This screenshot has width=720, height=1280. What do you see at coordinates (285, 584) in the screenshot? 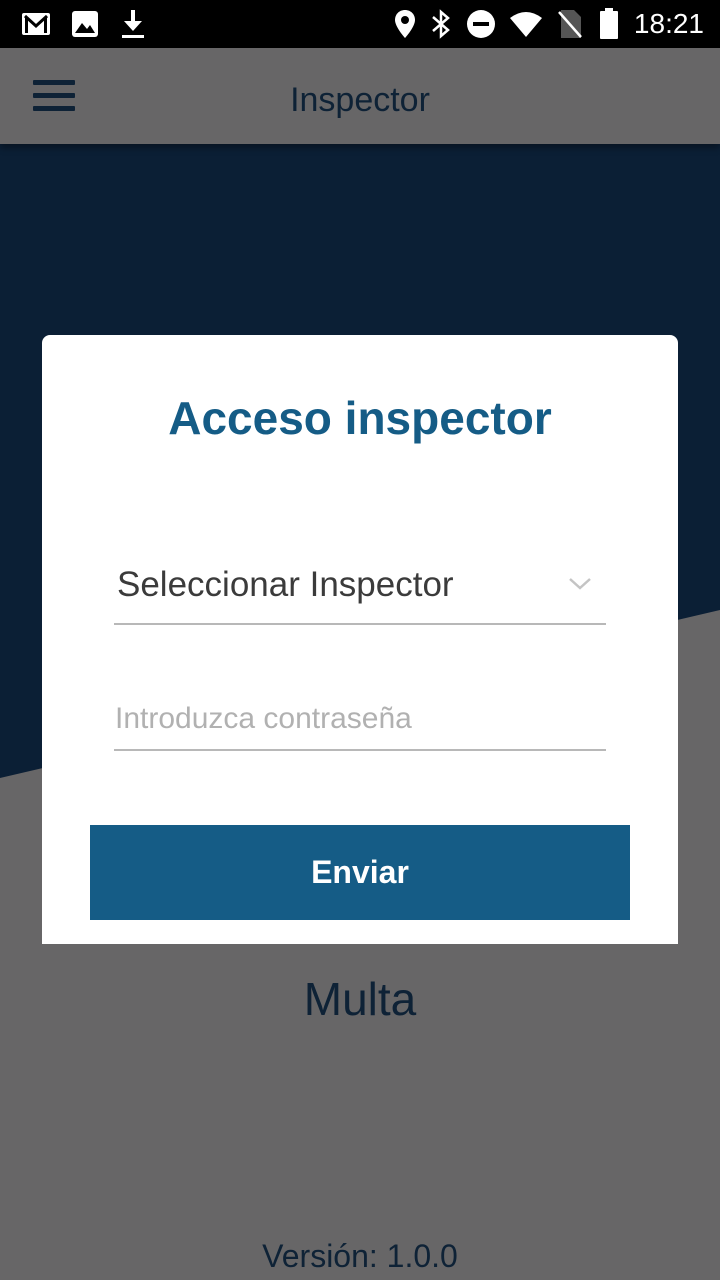
I see `inspector-select-value: Seleccionar Inspector` at bounding box center [285, 584].